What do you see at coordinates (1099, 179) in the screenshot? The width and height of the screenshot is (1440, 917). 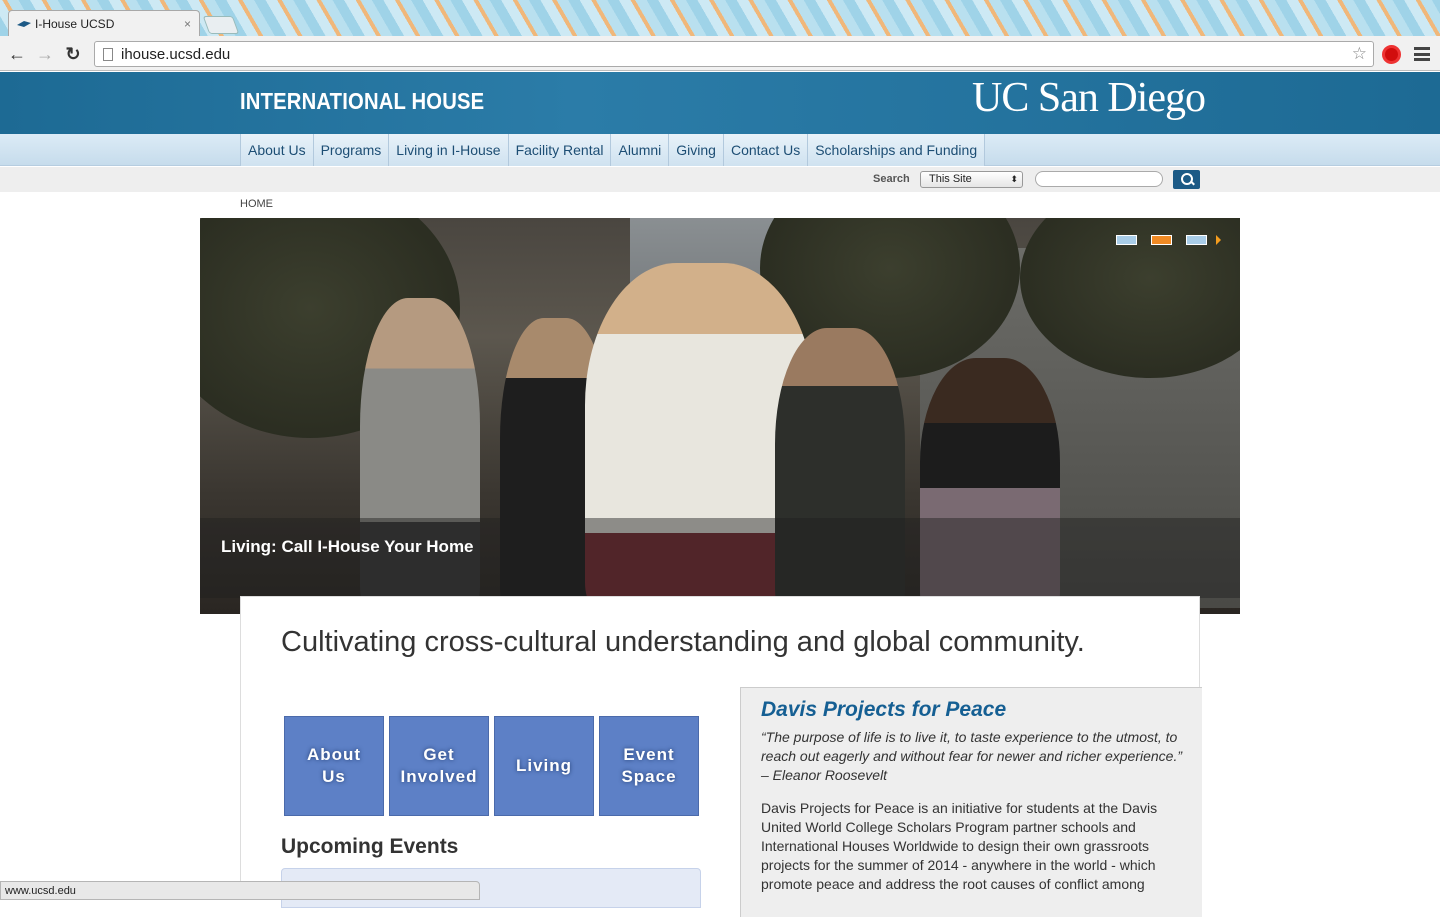 I see `search-input` at bounding box center [1099, 179].